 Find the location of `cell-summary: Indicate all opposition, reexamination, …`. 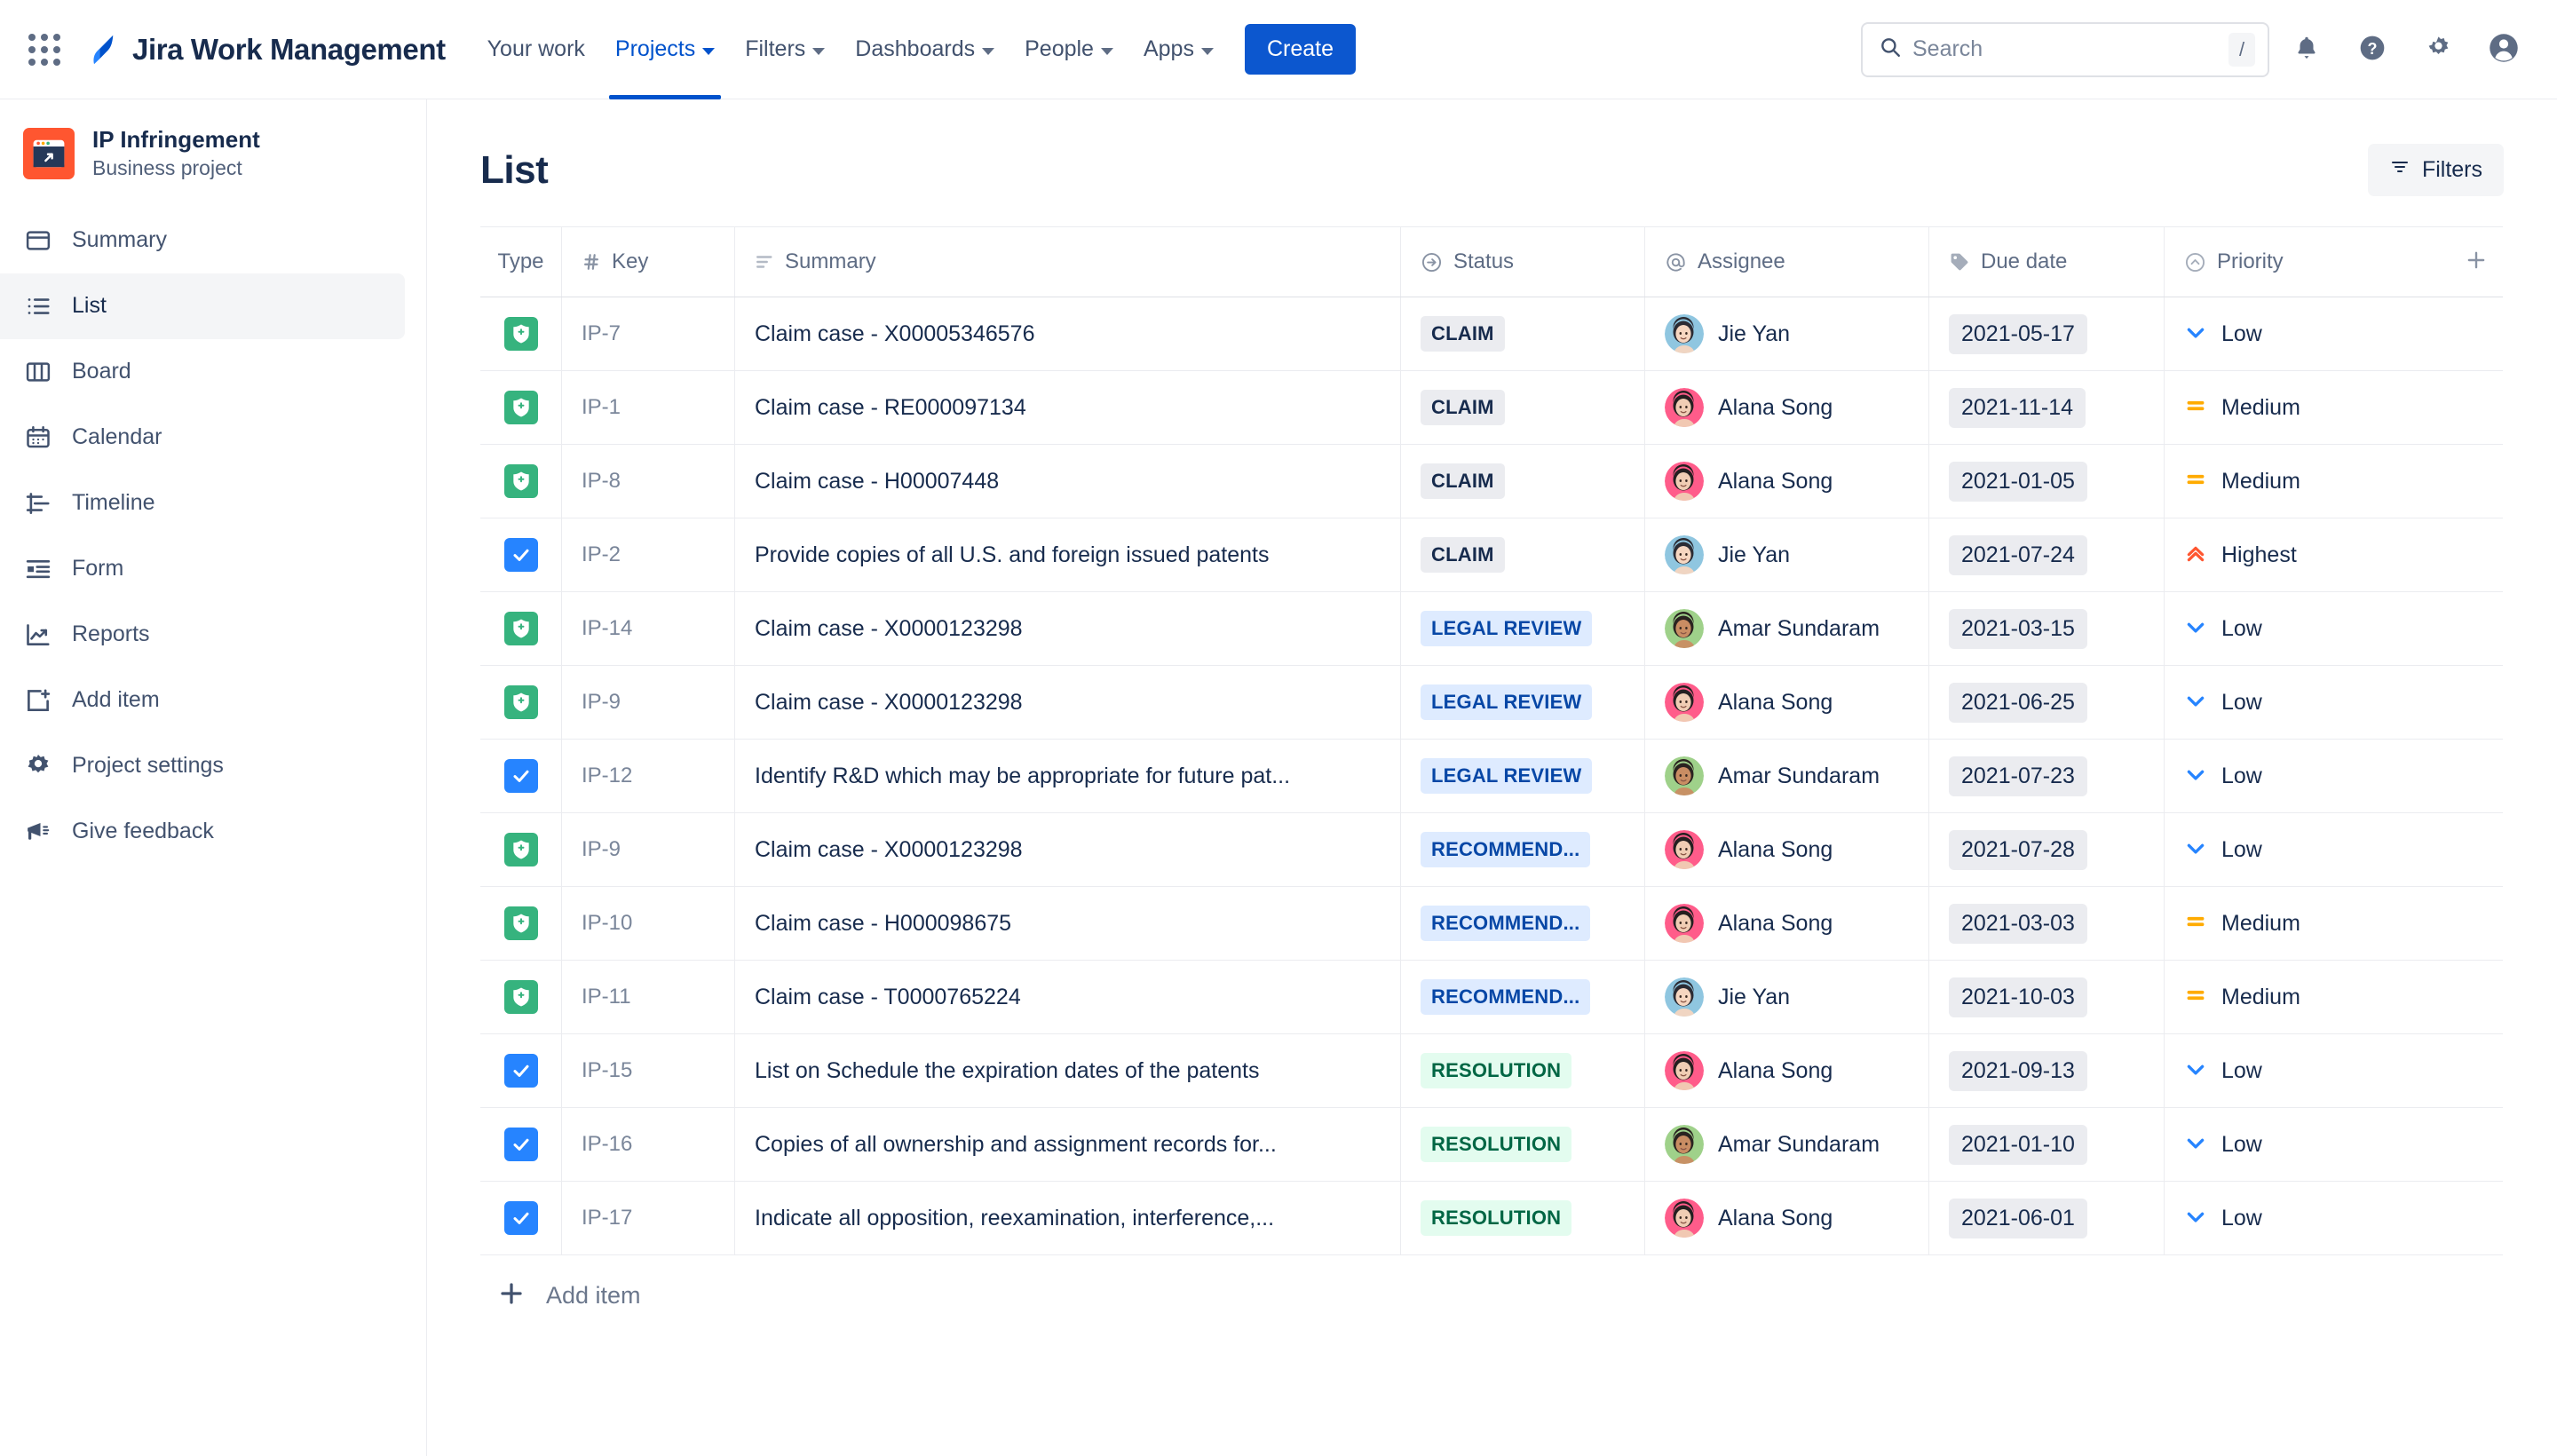

cell-summary: Indicate all opposition, reexamination, … is located at coordinates (1068, 1218).